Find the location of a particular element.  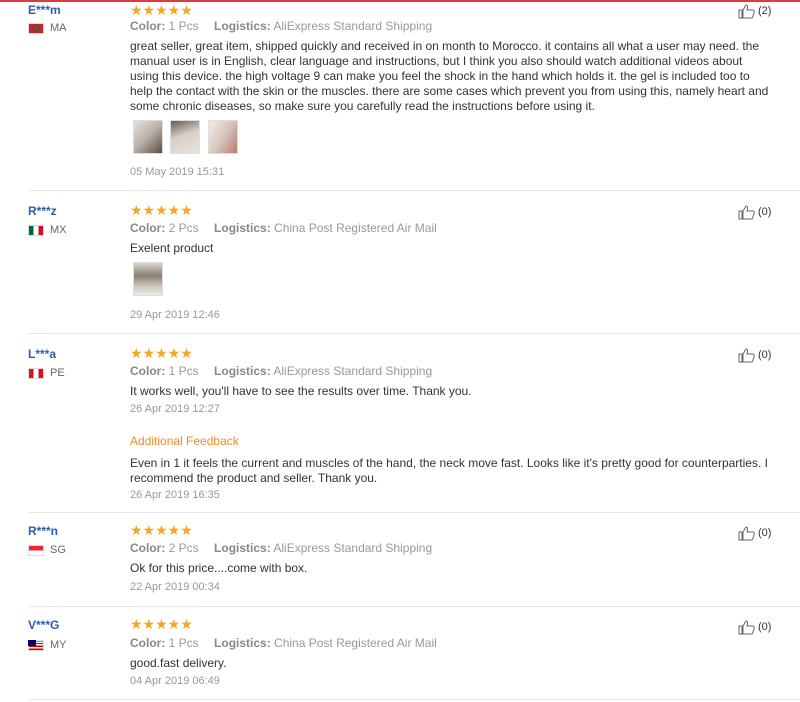

helpful-count: (2) is located at coordinates (765, 11).